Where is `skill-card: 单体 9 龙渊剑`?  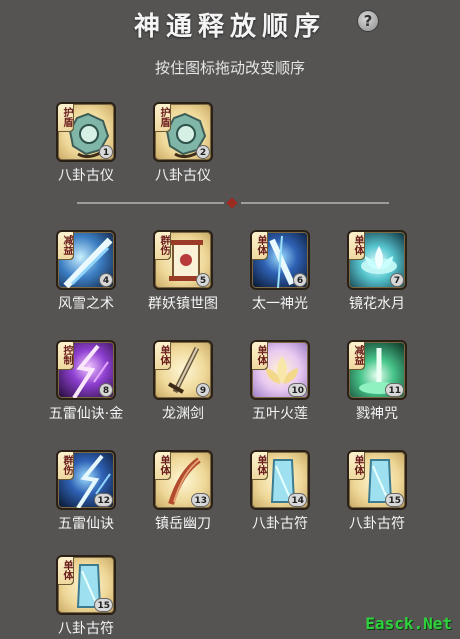
skill-card: 单体 9 龙渊剑 is located at coordinates (178, 381).